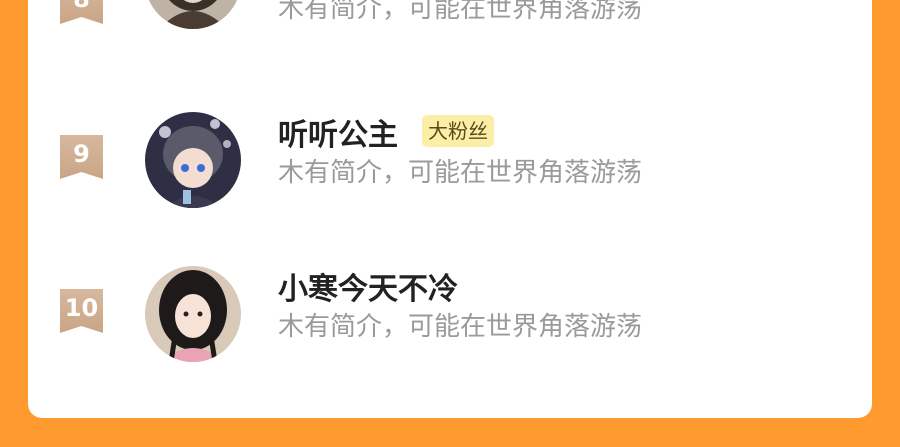 This screenshot has height=447, width=900. I want to click on rank-number: 8, so click(81, 6).